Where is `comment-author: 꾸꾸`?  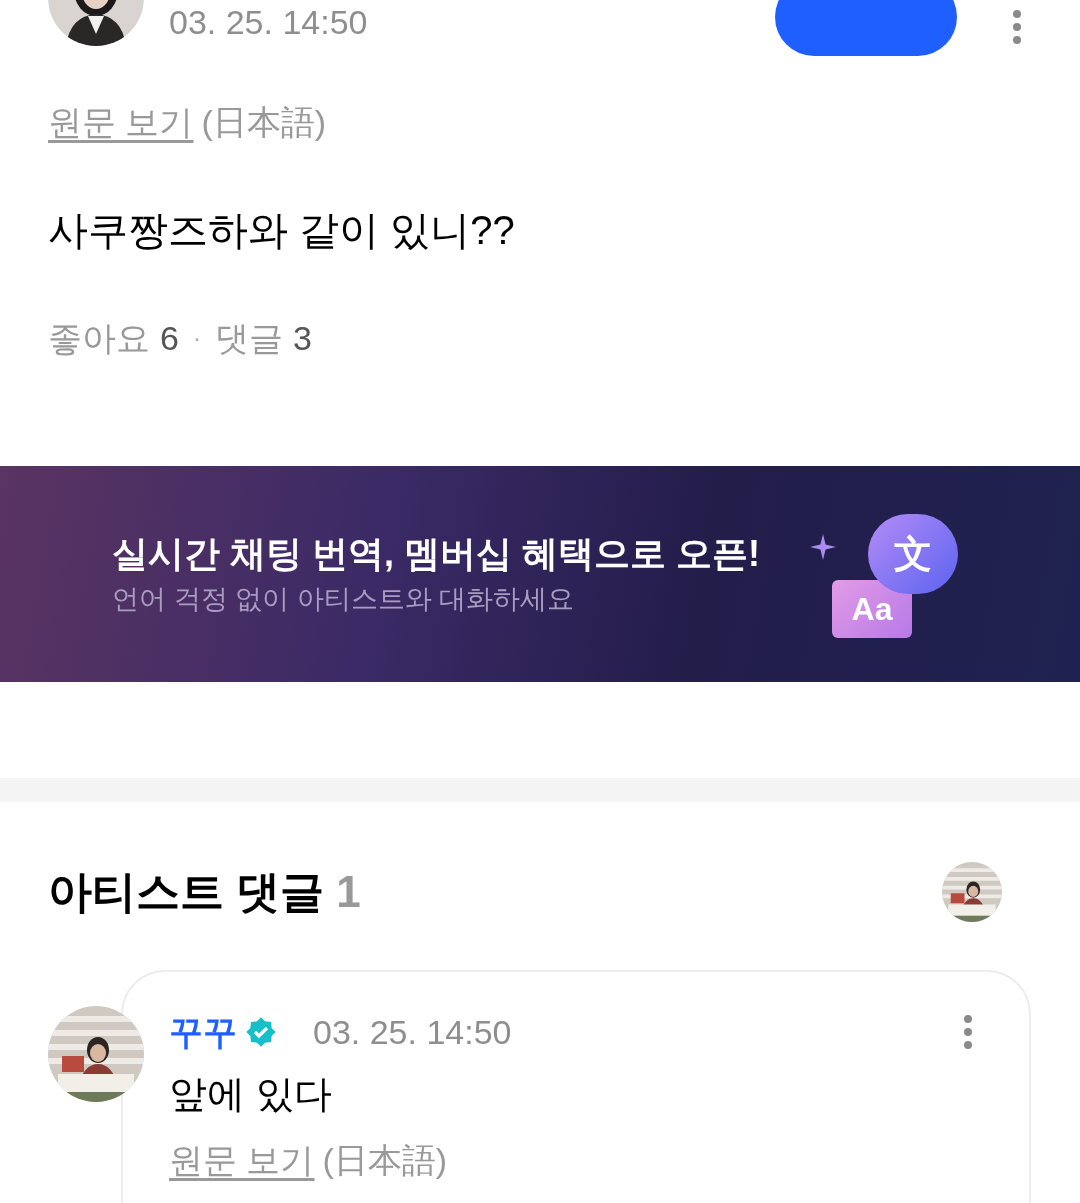
comment-author: 꾸꾸 is located at coordinates (203, 1032).